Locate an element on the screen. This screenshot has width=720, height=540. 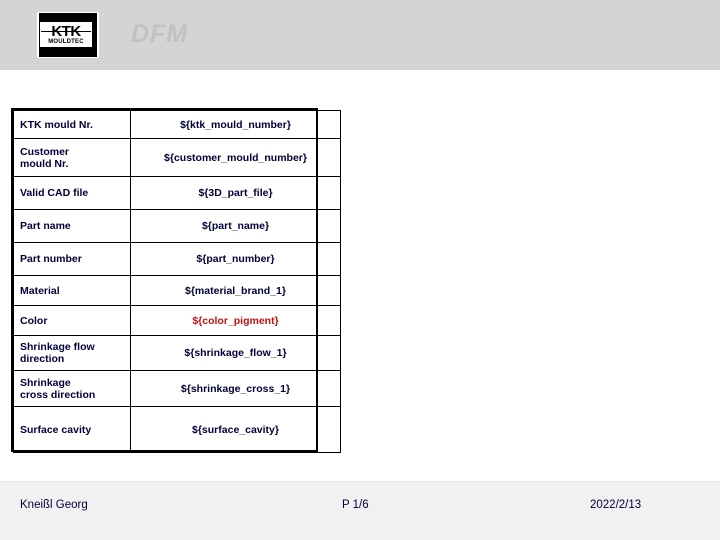
footer-author: Kneißl Georg is located at coordinates (54, 505).